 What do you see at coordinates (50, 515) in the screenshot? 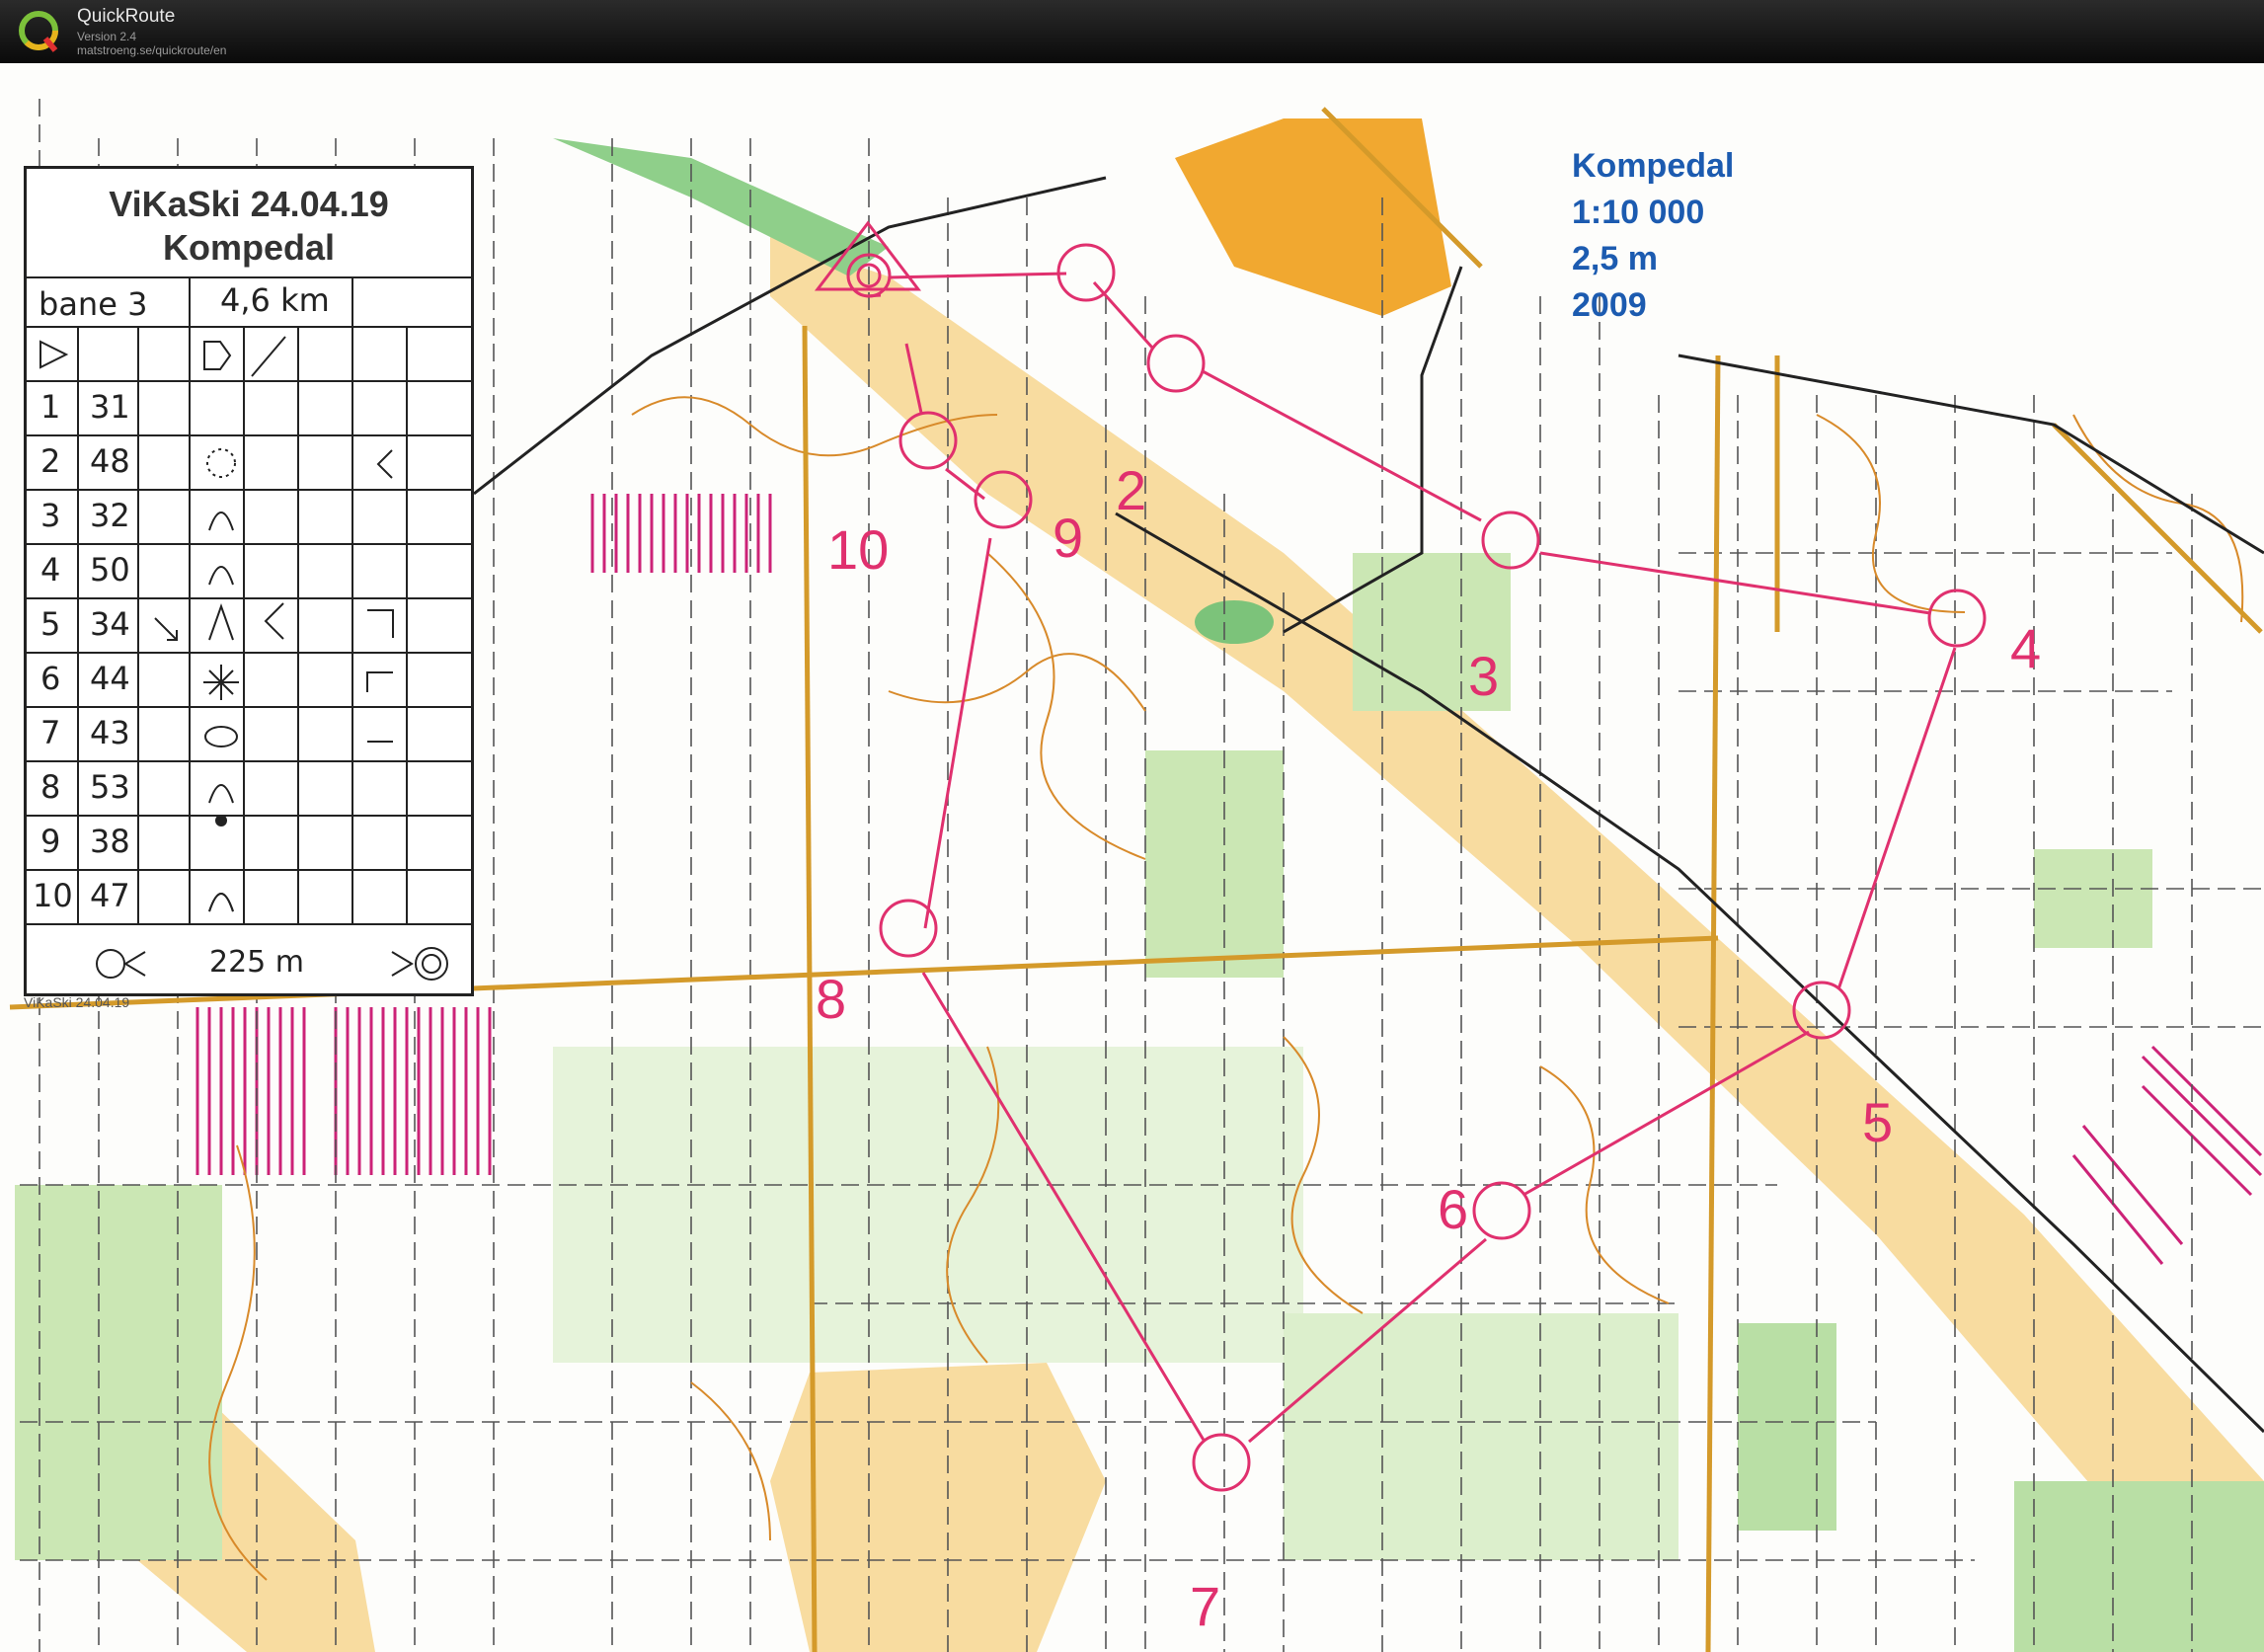
I see `legend-control-num: 3` at bounding box center [50, 515].